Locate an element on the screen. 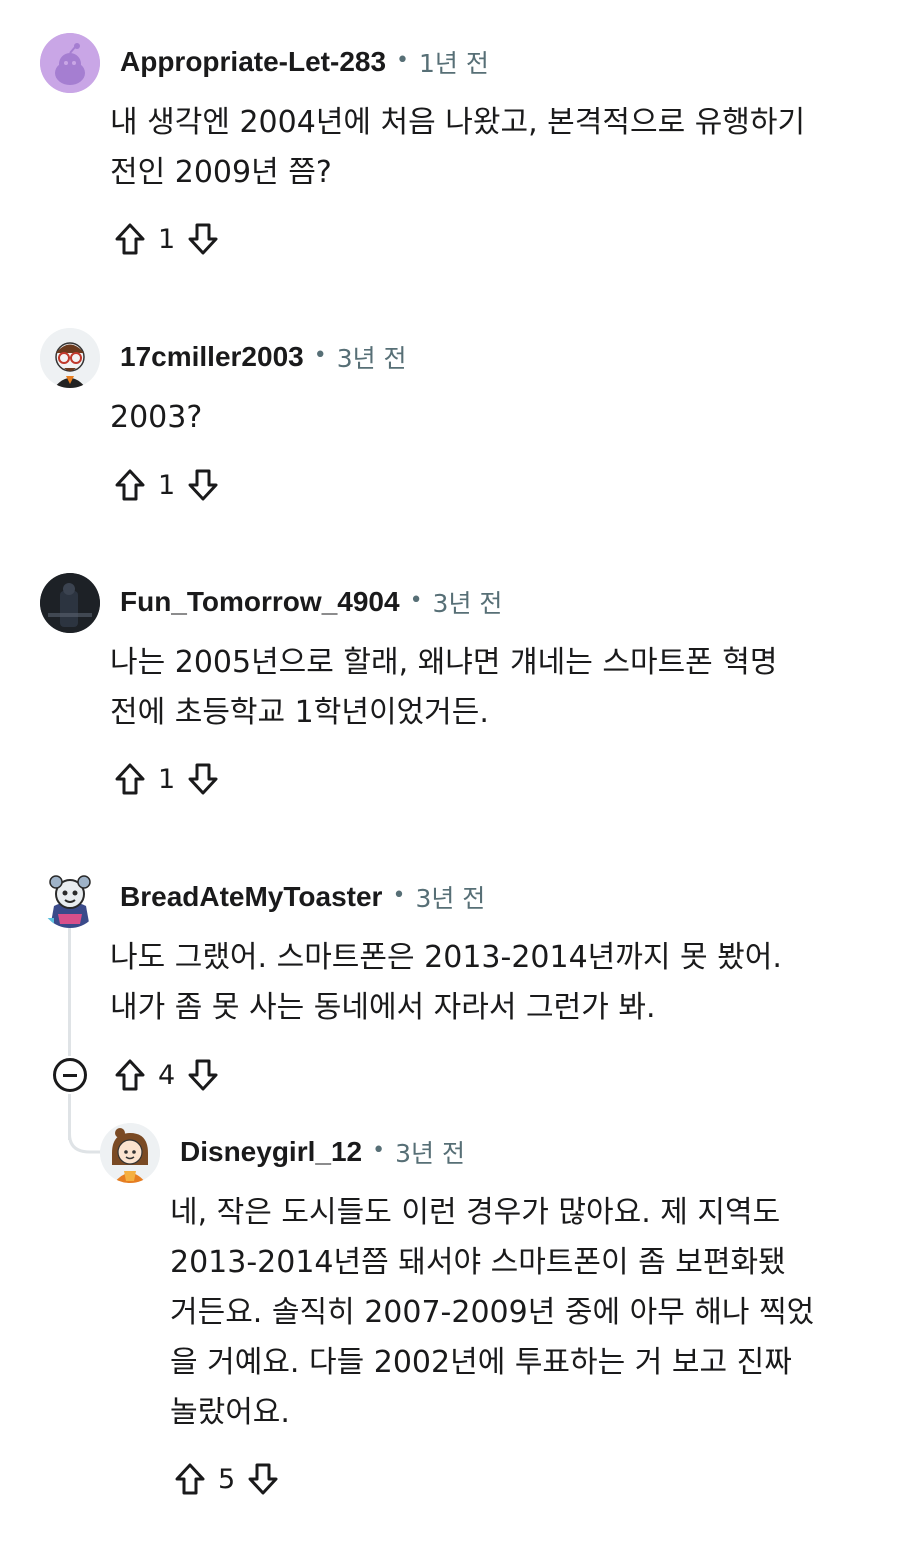 The height and width of the screenshot is (1543, 900). username: BreadAteMyToaster is located at coordinates (251, 897).